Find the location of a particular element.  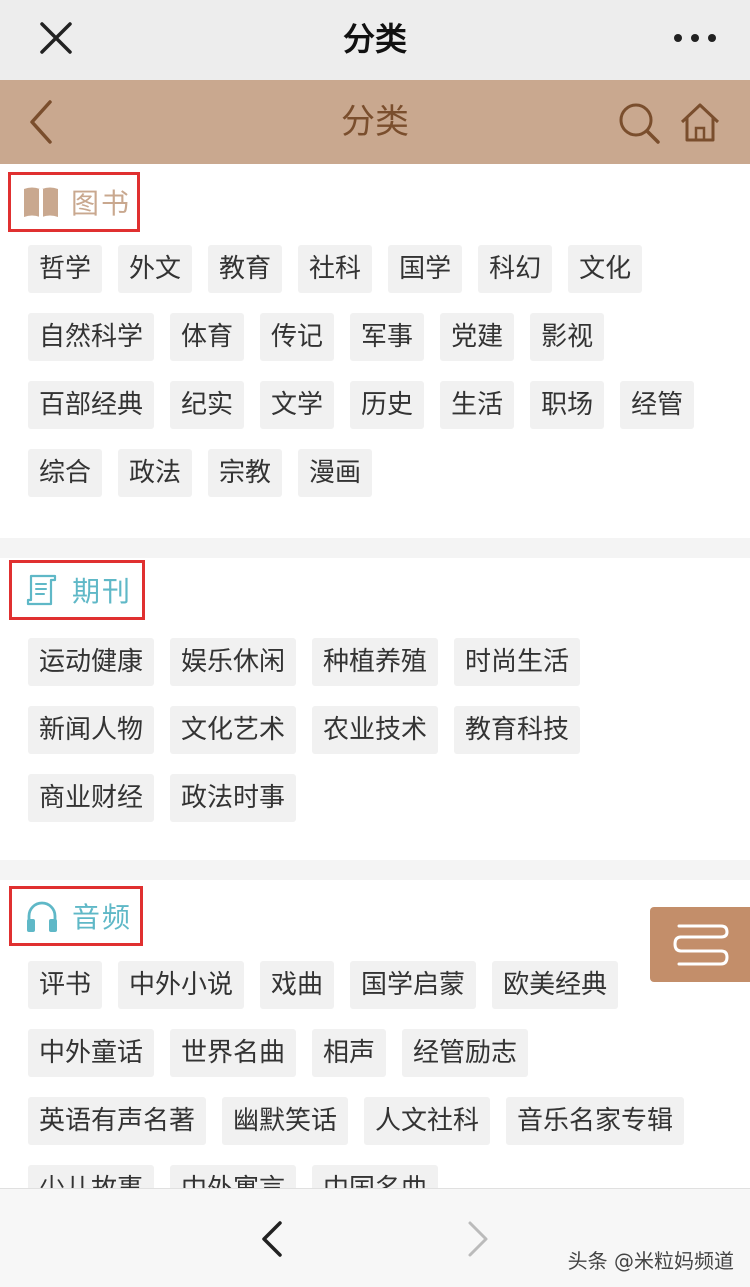

books-tag: 影视 is located at coordinates (567, 337).